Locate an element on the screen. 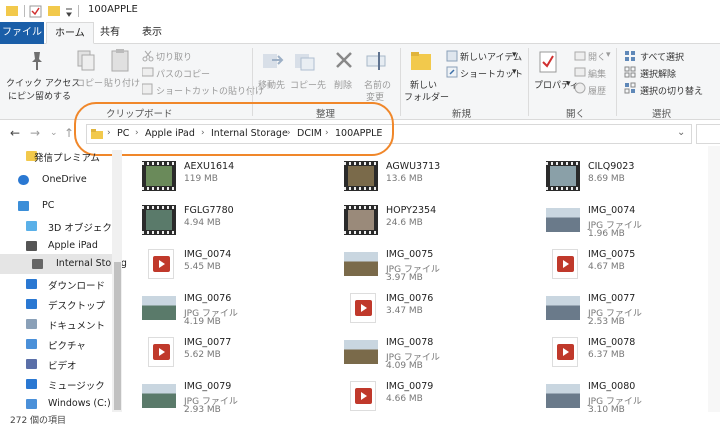 Image resolution: width=720 pixels, height=426 pixels. properties-button: プロパティ is located at coordinates (556, 84).